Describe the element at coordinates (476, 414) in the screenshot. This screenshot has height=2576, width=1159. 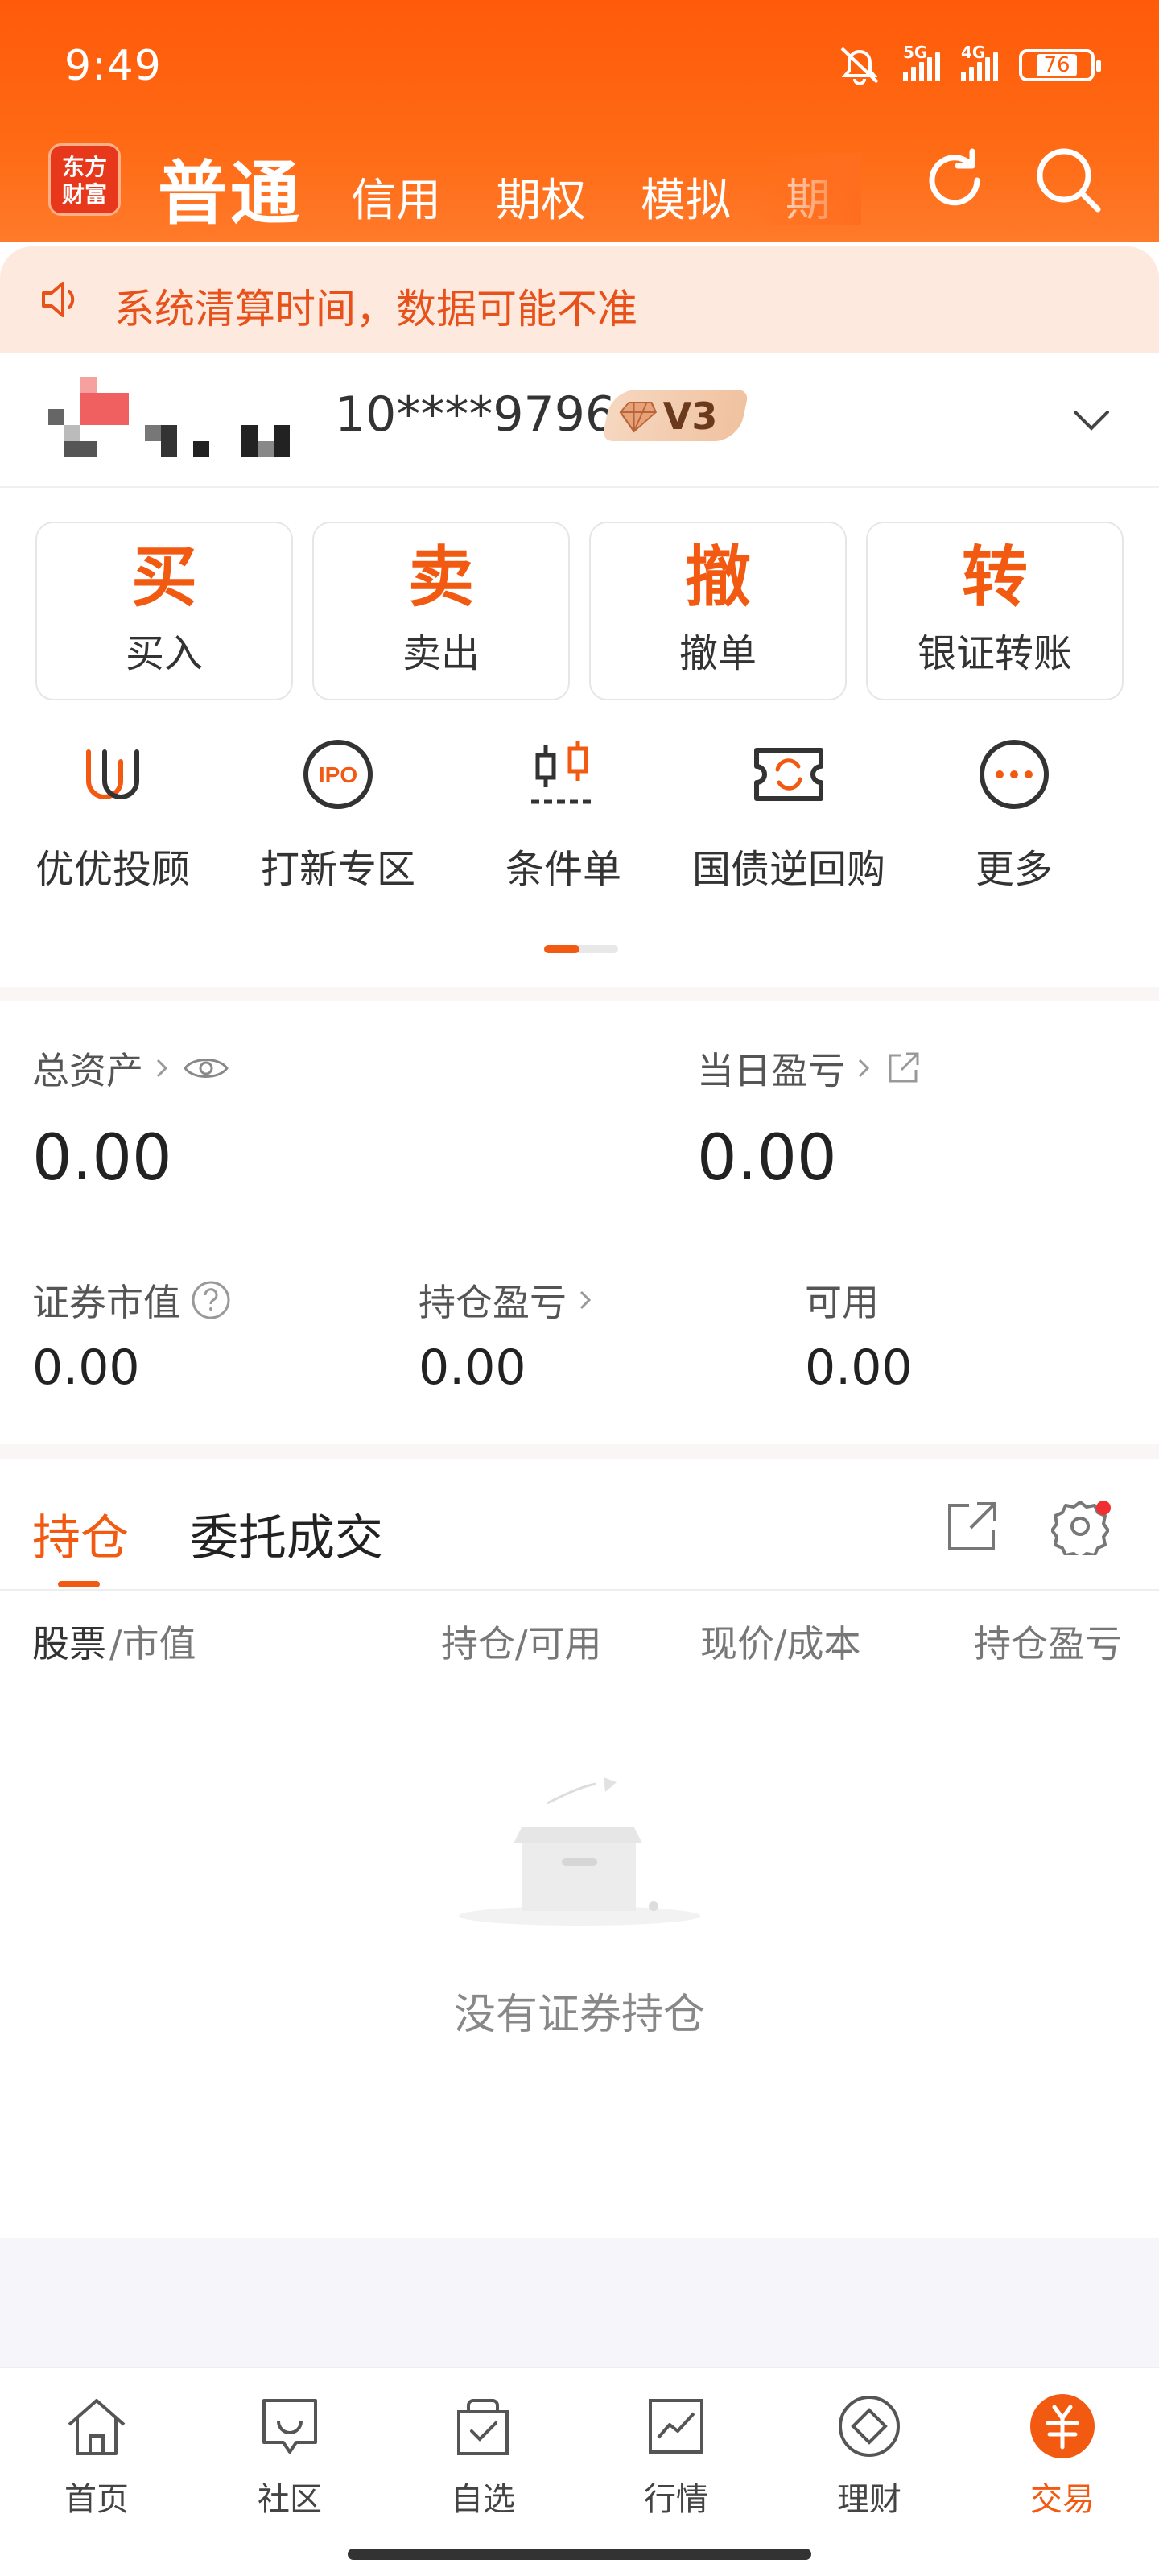
I see `account-number: 10****9796` at that location.